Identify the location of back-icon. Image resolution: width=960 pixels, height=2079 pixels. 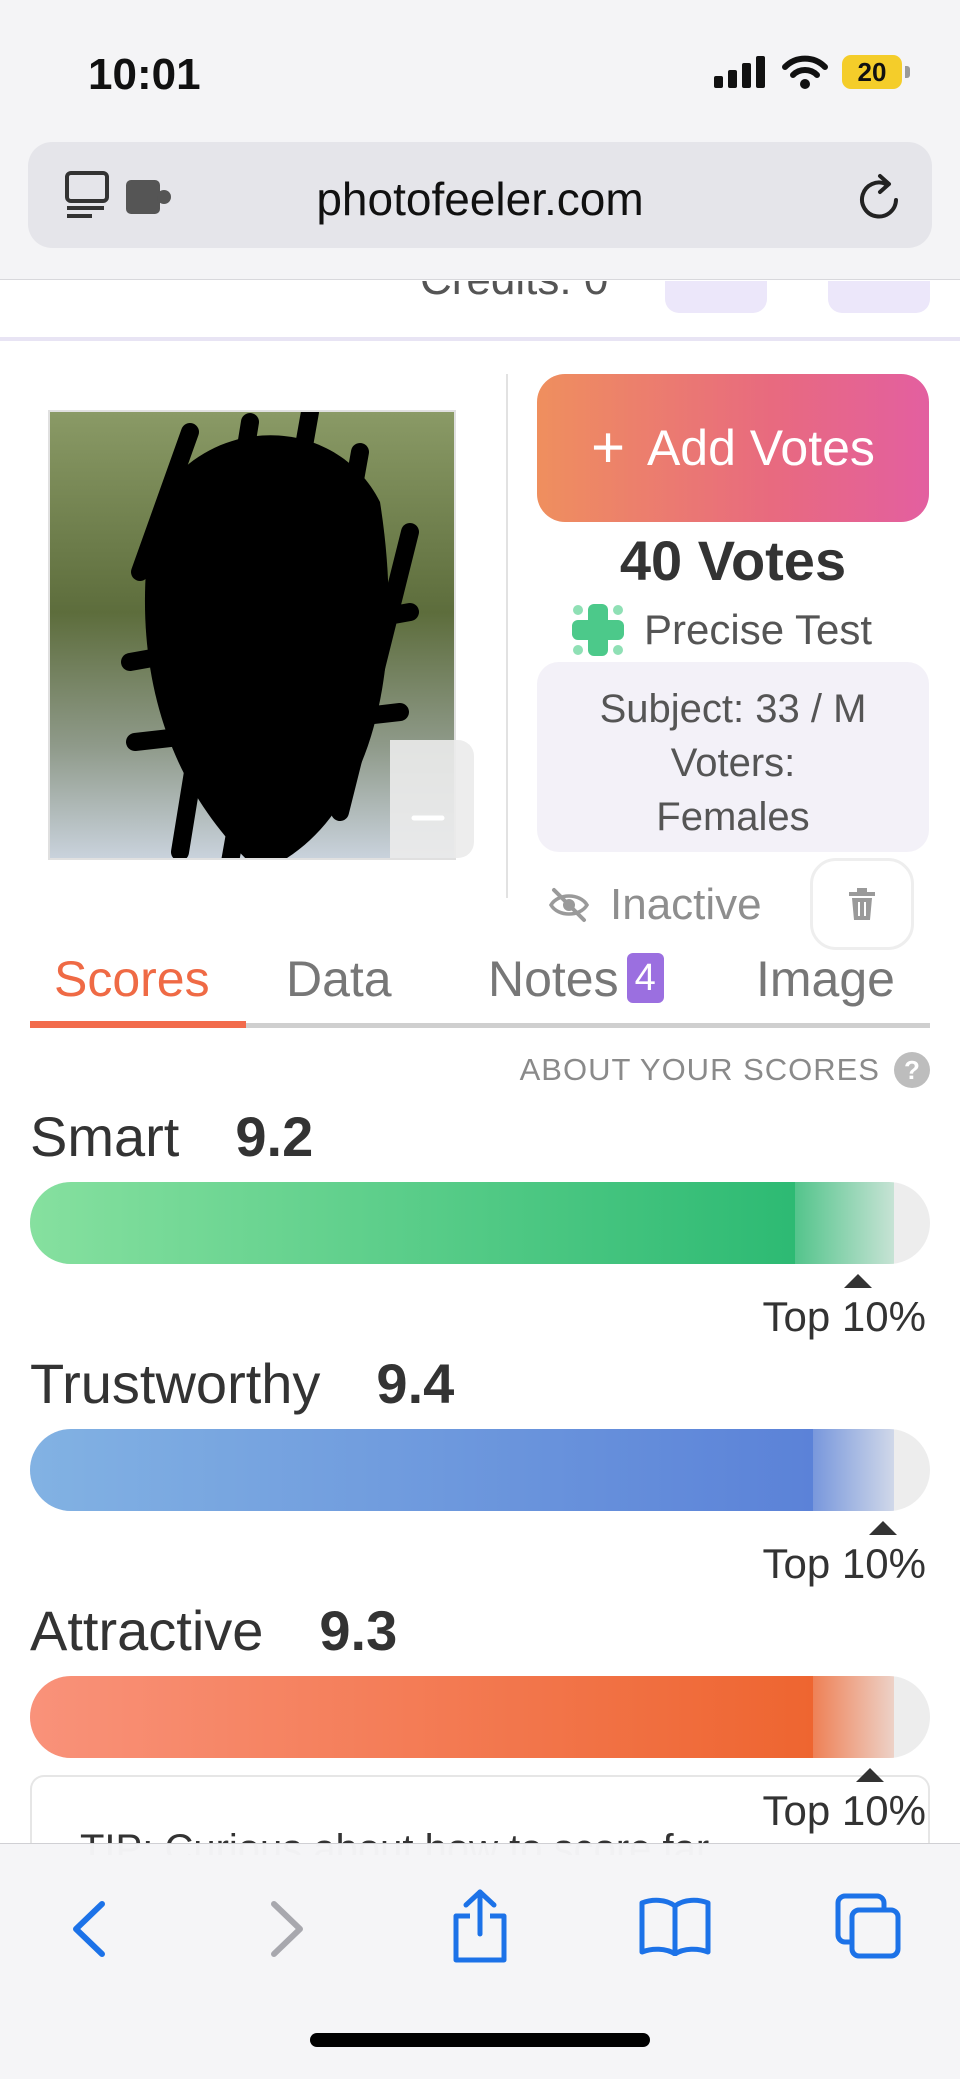
(89, 1929).